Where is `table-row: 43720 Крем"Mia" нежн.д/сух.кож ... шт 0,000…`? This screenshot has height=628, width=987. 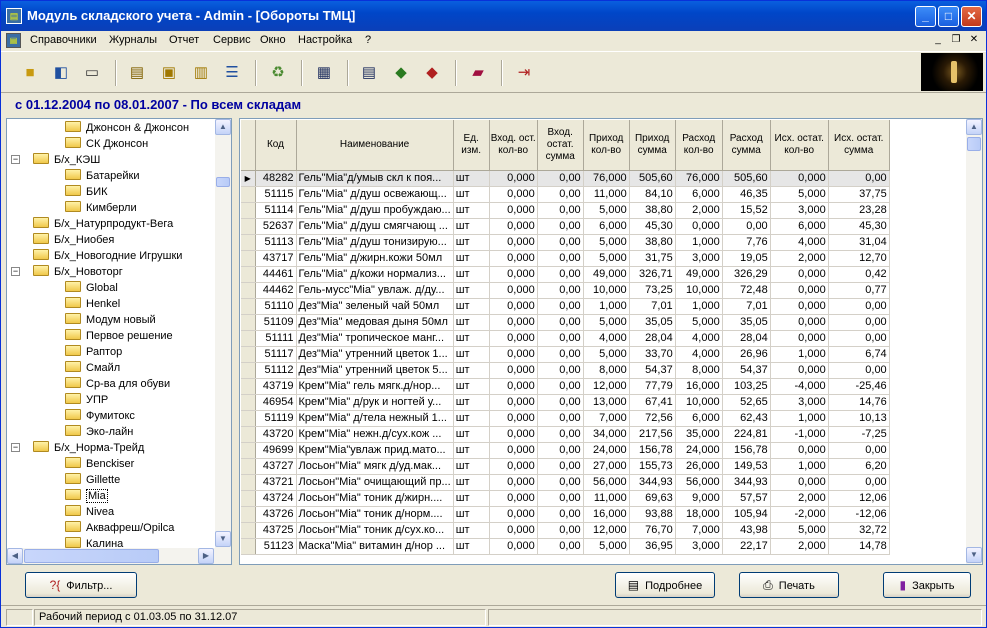
table-row: 43720 Крем"Mia" нежн.д/сух.кож ... шт 0,000… is located at coordinates (565, 434).